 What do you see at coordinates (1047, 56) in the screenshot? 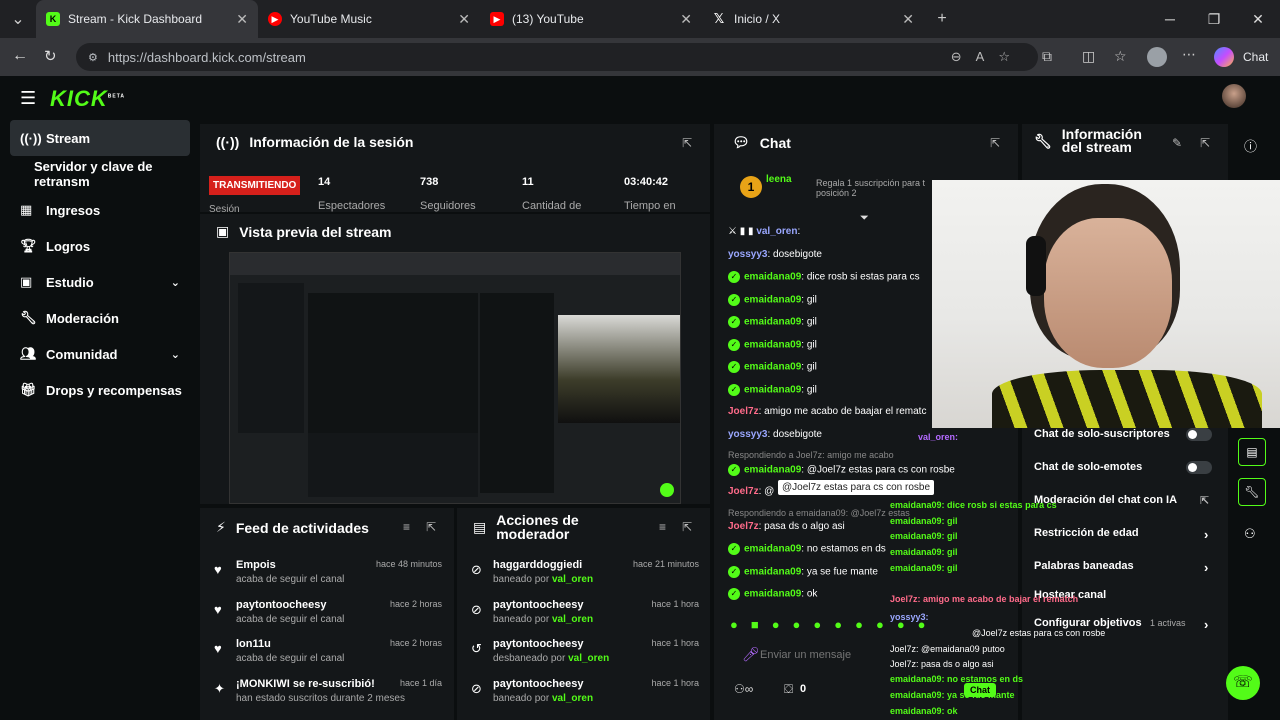
I see `extensions-icon: ⧉` at bounding box center [1047, 56].